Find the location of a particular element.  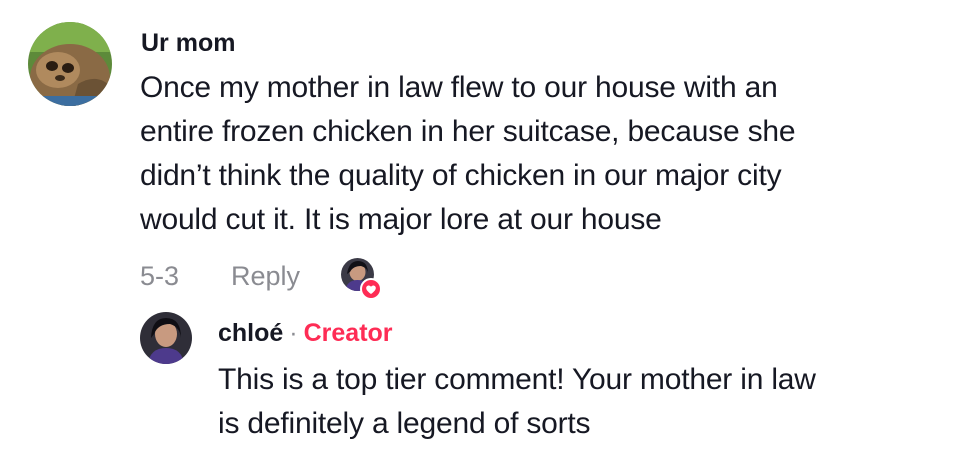

reply-button: Reply is located at coordinates (265, 276).